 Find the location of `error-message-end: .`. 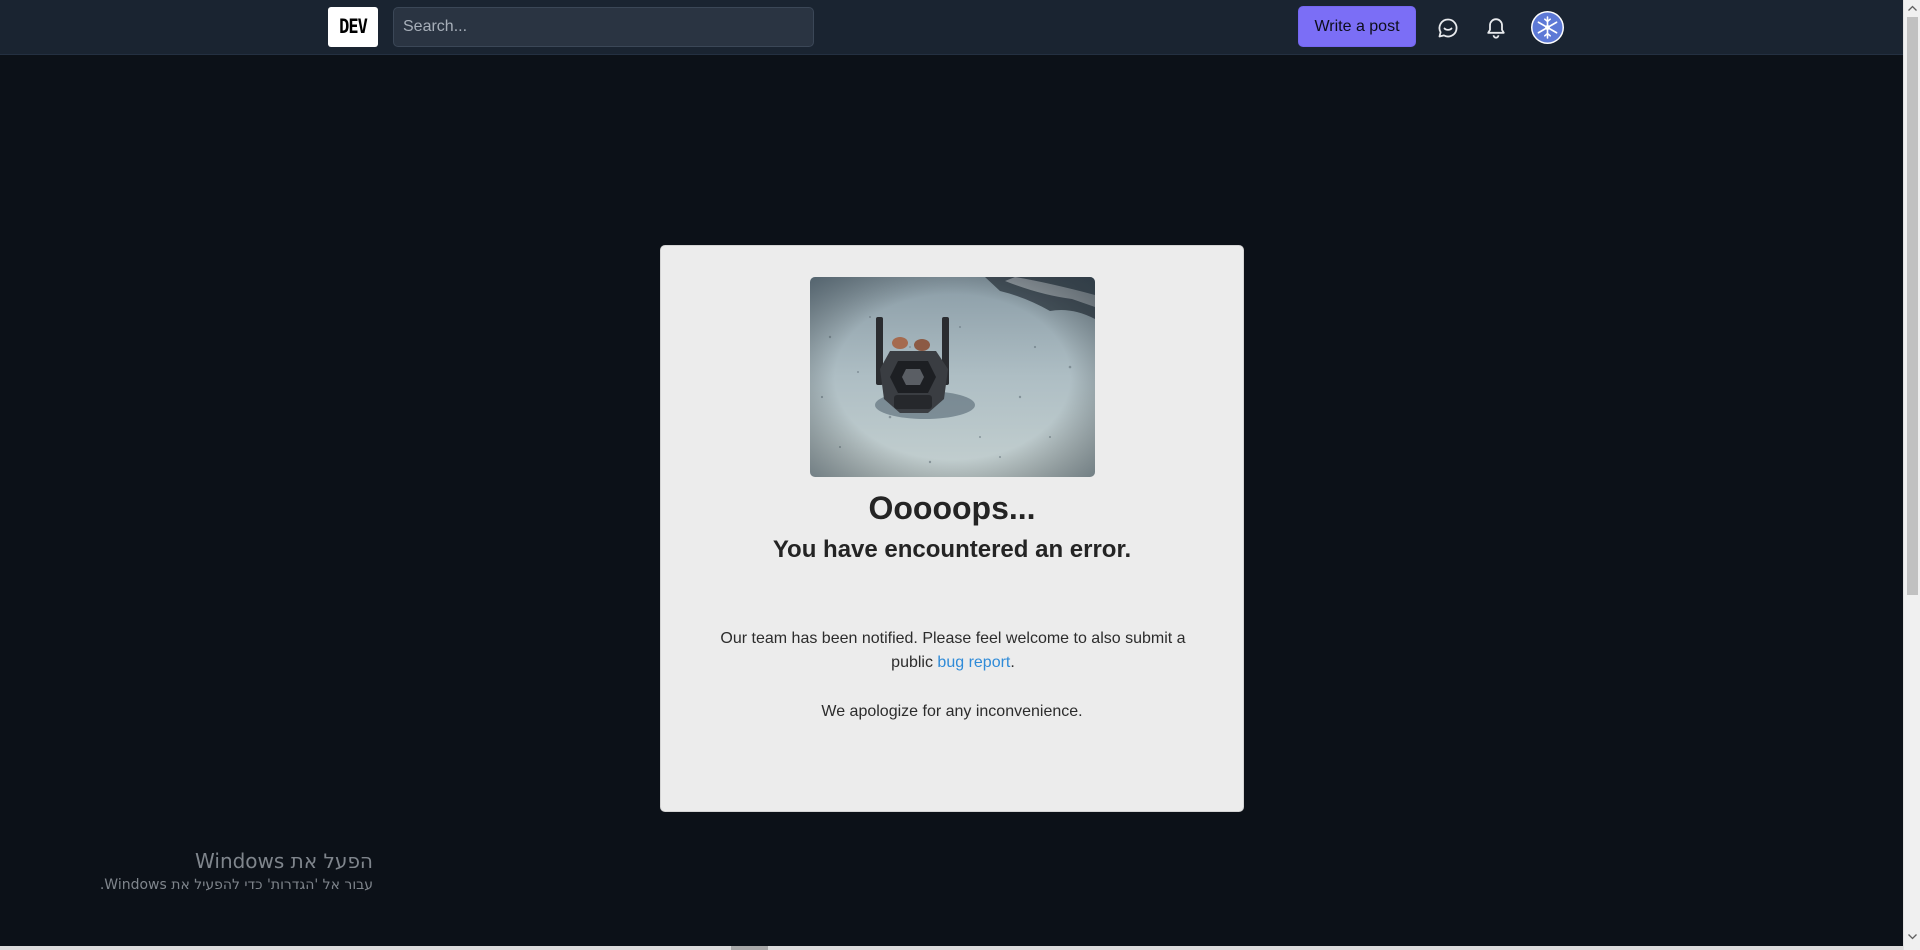

error-message-end: . is located at coordinates (1012, 662).